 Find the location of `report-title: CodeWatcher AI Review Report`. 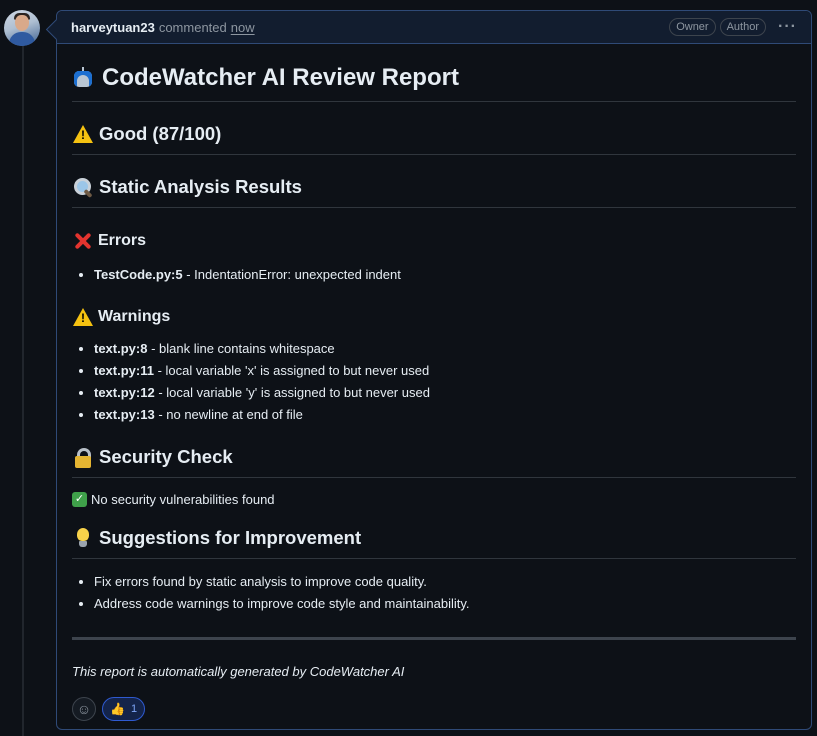

report-title: CodeWatcher AI Review Report is located at coordinates (434, 83).